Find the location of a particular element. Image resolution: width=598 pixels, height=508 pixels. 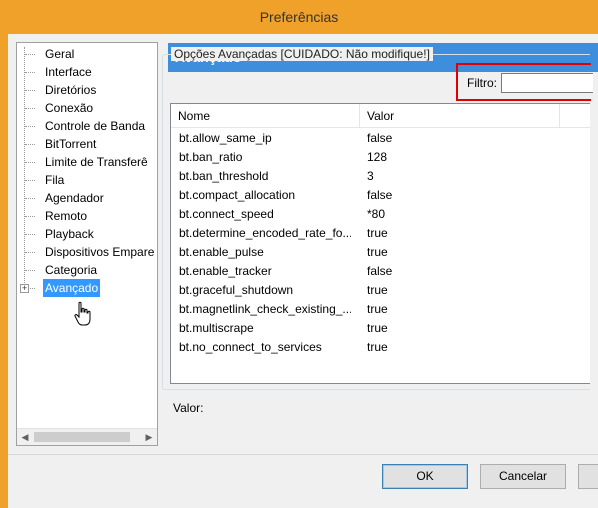

tree-item-label: Diretórios is located at coordinates (71, 90).